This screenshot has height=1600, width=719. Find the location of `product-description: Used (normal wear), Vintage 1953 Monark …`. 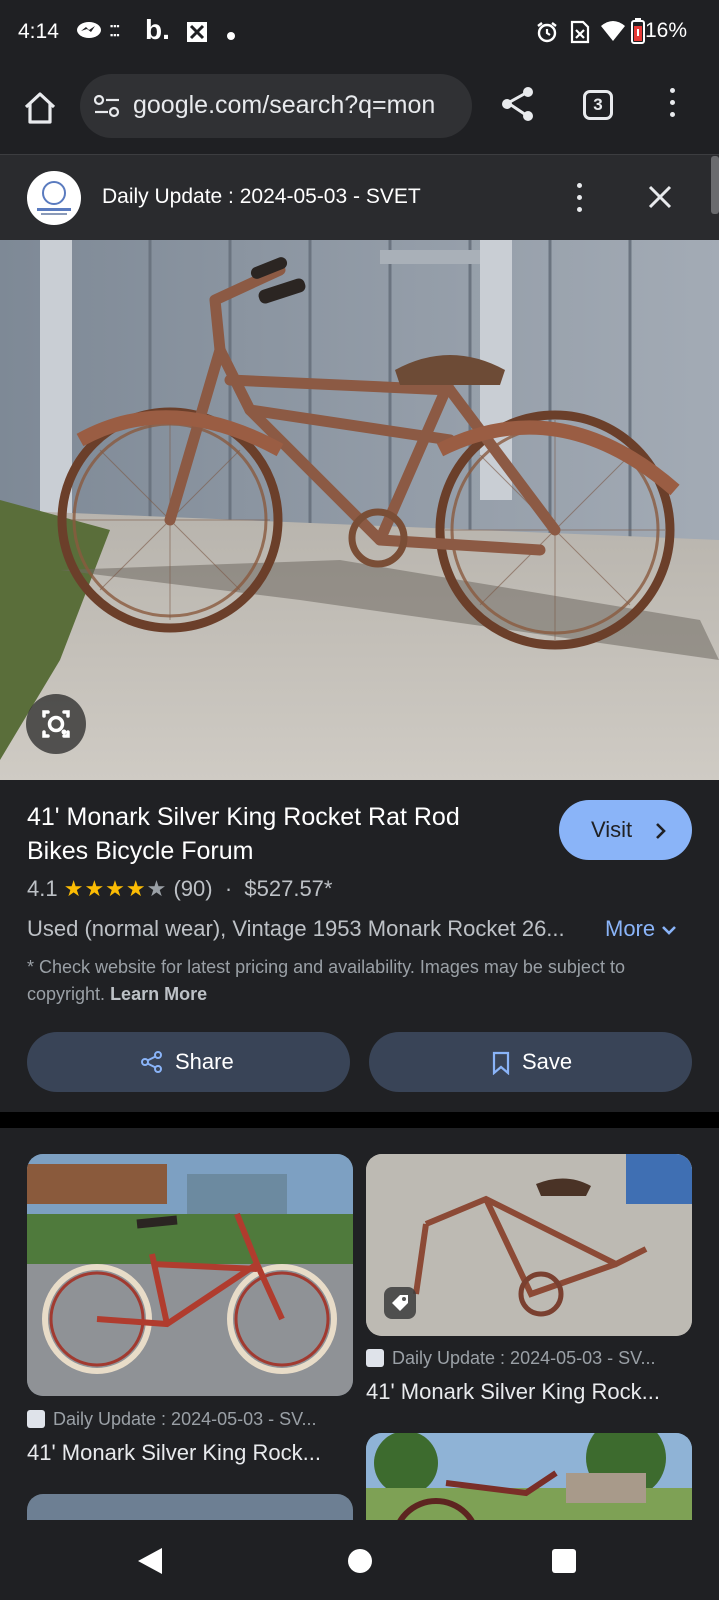

product-description: Used (normal wear), Vintage 1953 Monark … is located at coordinates (296, 928).